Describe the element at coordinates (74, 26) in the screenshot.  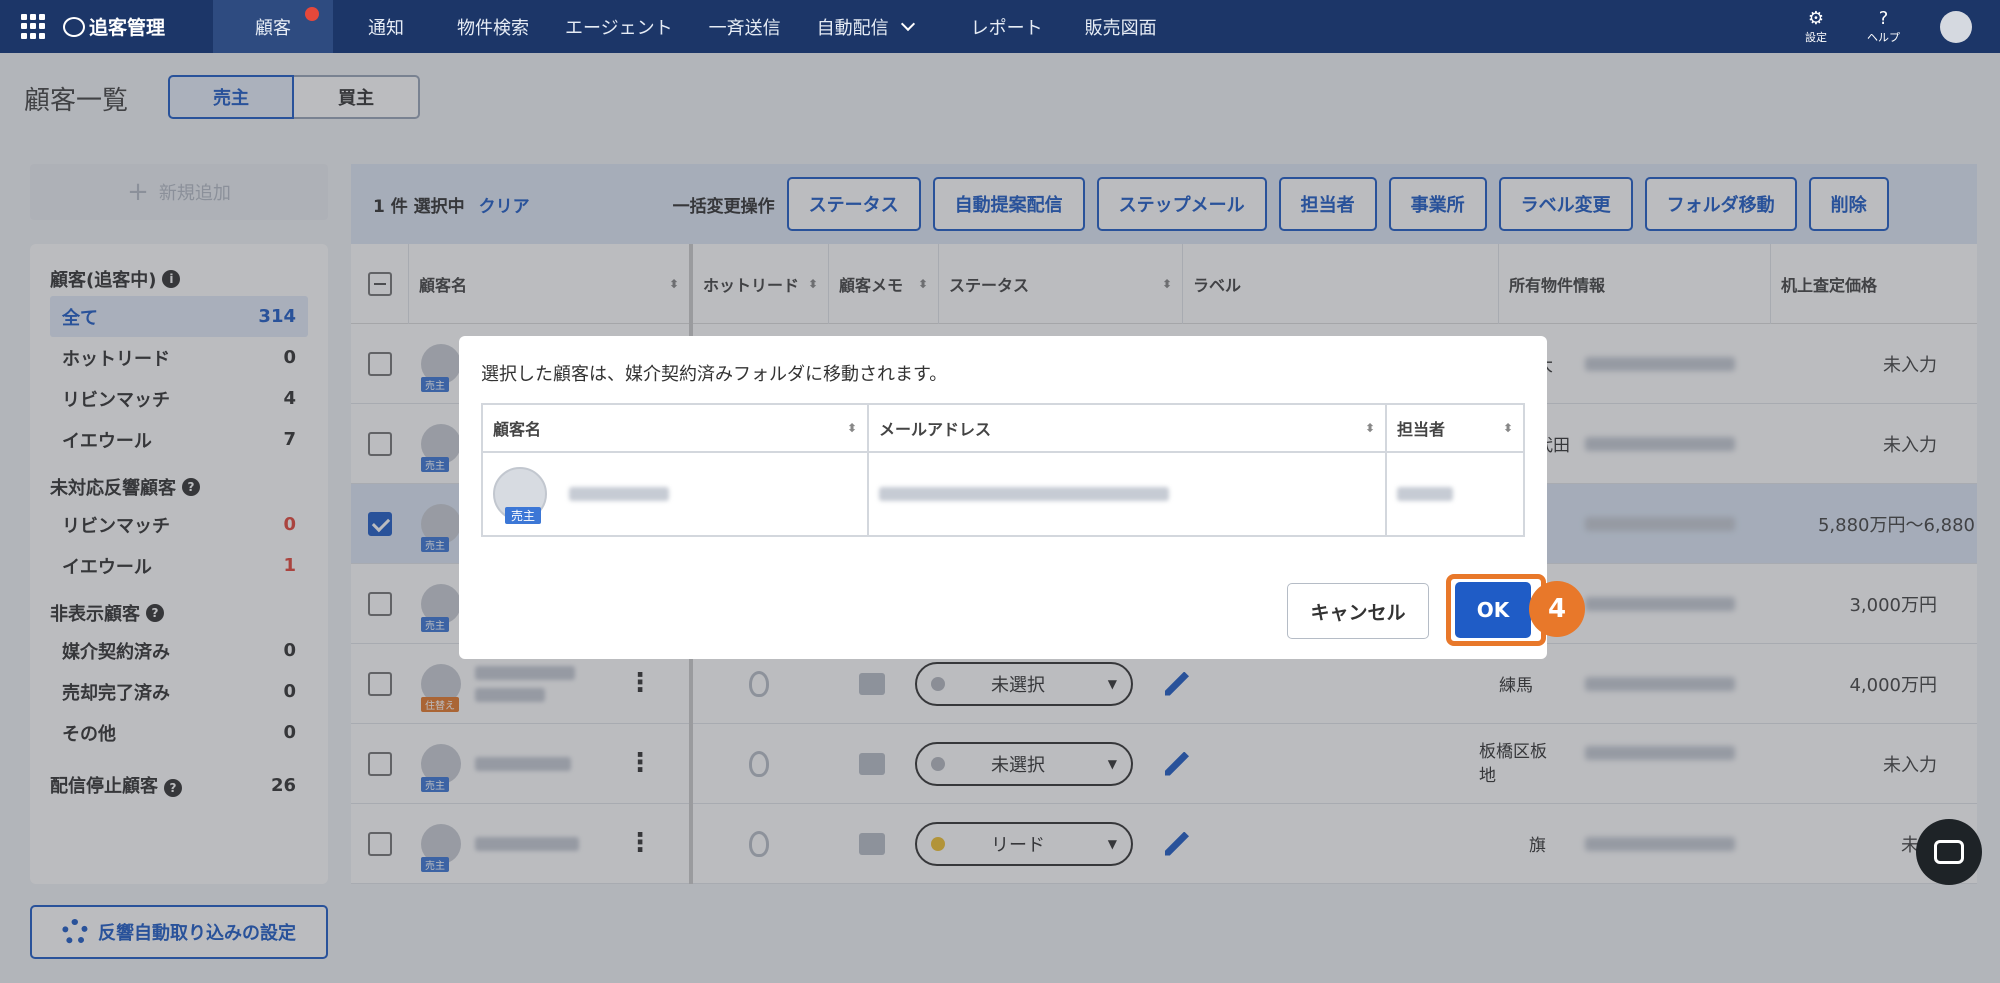
I see `chat-bubble-icon` at that location.